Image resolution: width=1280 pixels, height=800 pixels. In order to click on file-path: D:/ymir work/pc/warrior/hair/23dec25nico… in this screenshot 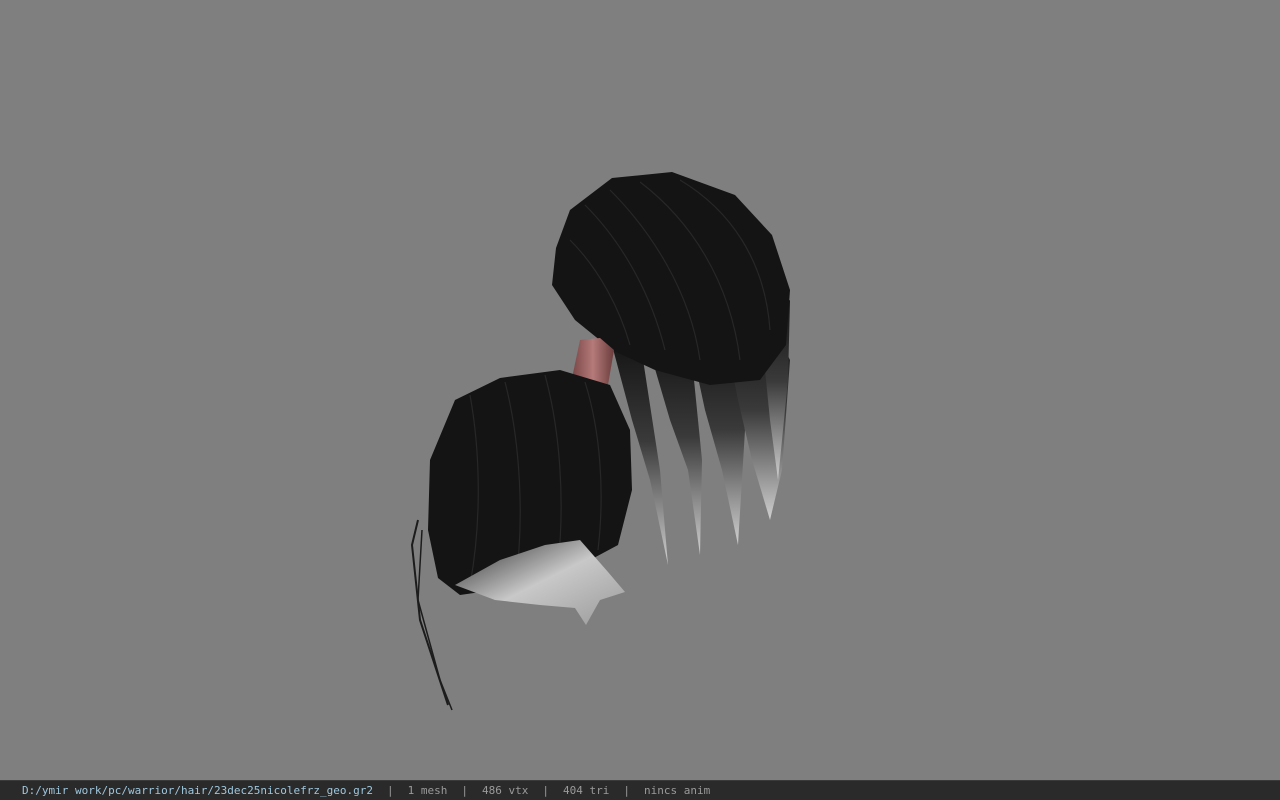, I will do `click(197, 790)`.